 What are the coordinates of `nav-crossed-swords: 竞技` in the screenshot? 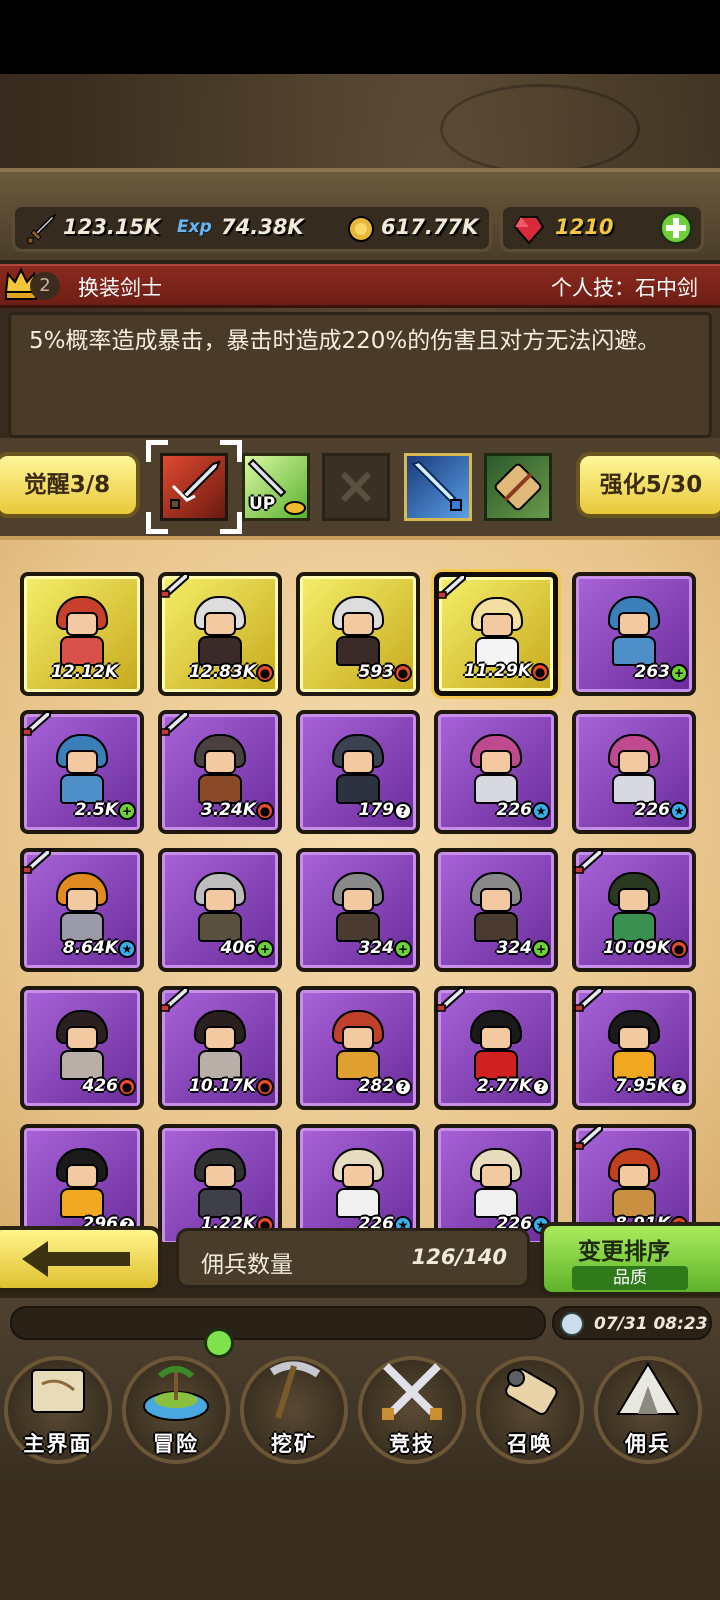 It's located at (412, 1409).